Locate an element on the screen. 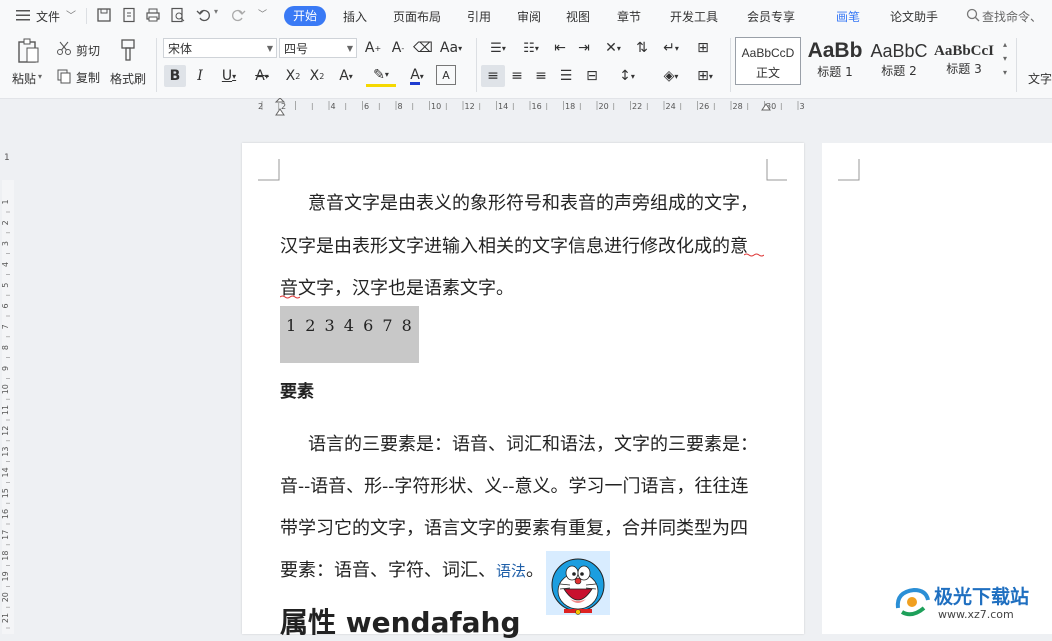  tab-pen: 画笔 is located at coordinates (848, 16).